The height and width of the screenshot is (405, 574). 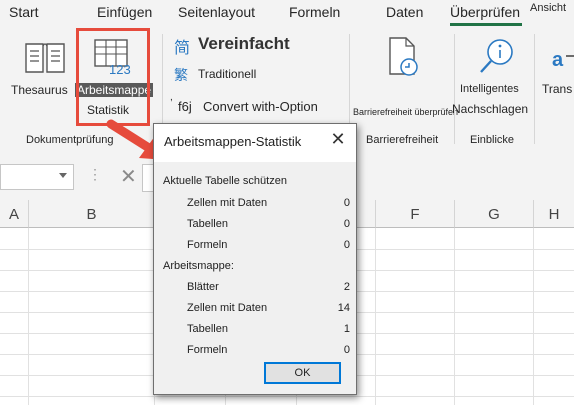 I want to click on column-header-a: A, so click(x=14, y=214).